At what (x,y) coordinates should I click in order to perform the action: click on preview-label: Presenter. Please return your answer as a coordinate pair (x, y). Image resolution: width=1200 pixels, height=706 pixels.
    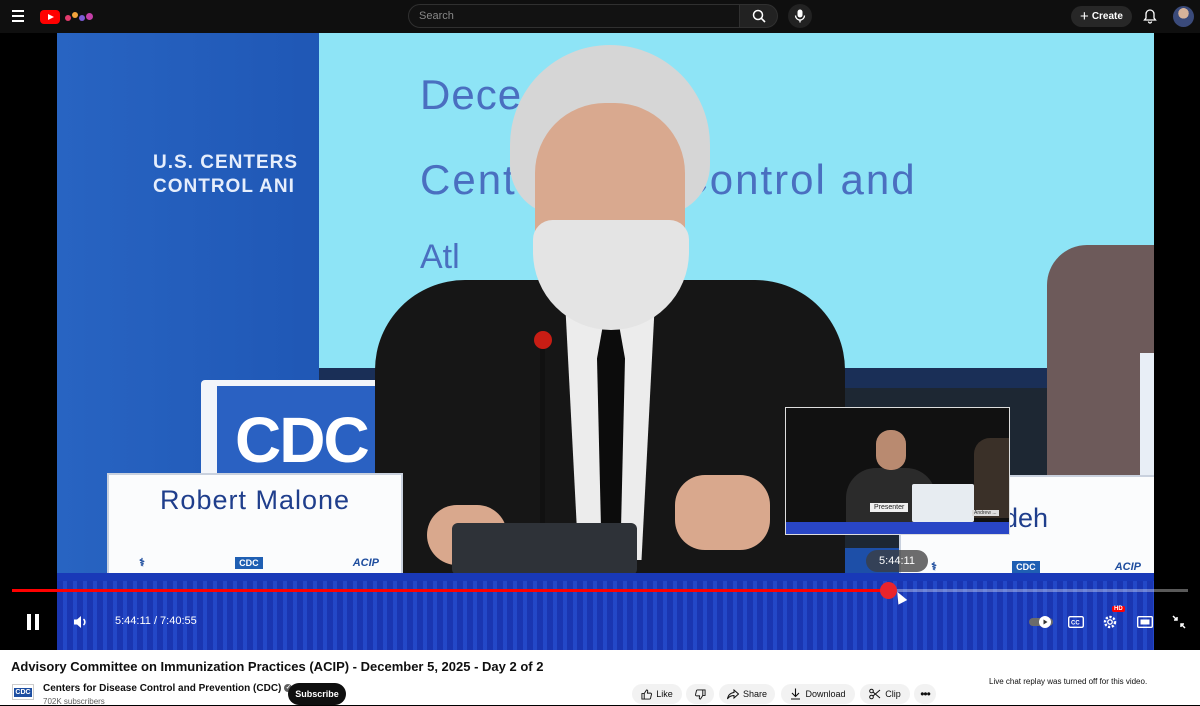
    Looking at the image, I should click on (889, 507).